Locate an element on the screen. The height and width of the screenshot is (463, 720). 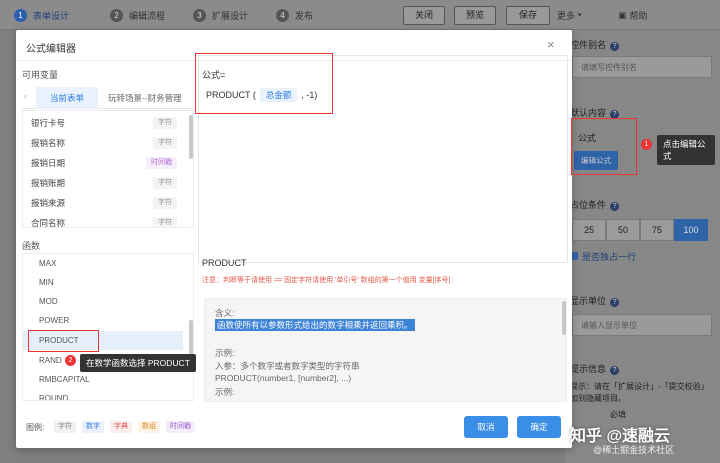
top-toolbar: 1 表单设计 2 编辑流程 3 扩展设计 4 发布 关闭 预览 保存 更多 ▾ ▣ 帮助 is located at coordinates (360, 15).